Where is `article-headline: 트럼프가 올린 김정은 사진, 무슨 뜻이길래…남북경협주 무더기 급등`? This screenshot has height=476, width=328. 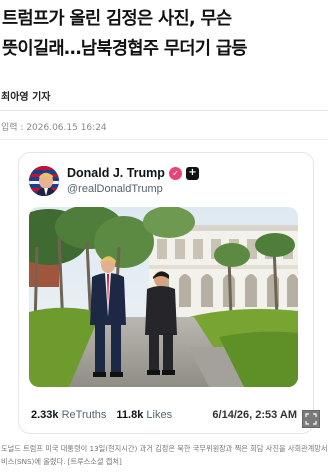
article-headline: 트럼프가 올린 김정은 사진, 무슨 뜻이길래…남북경협주 무더기 급등 is located at coordinates (164, 34).